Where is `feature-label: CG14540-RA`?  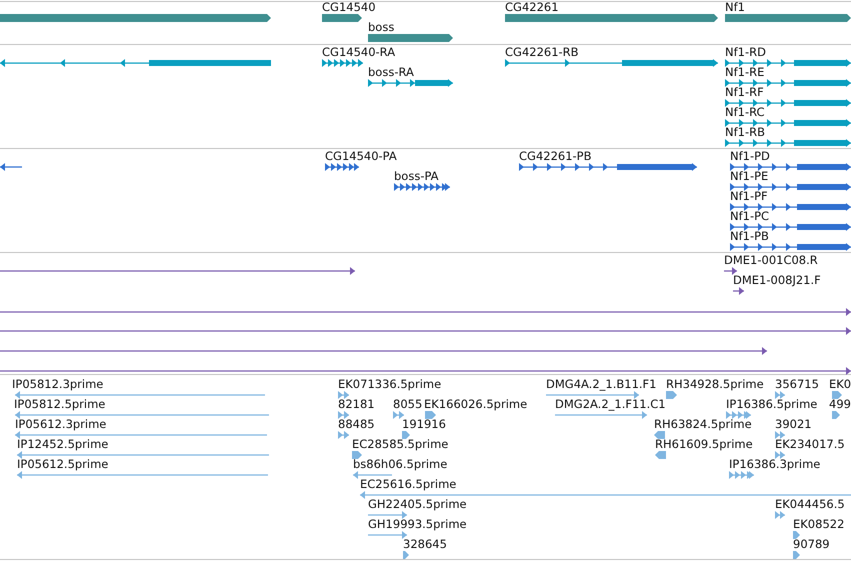
feature-label: CG14540-RA is located at coordinates (359, 52).